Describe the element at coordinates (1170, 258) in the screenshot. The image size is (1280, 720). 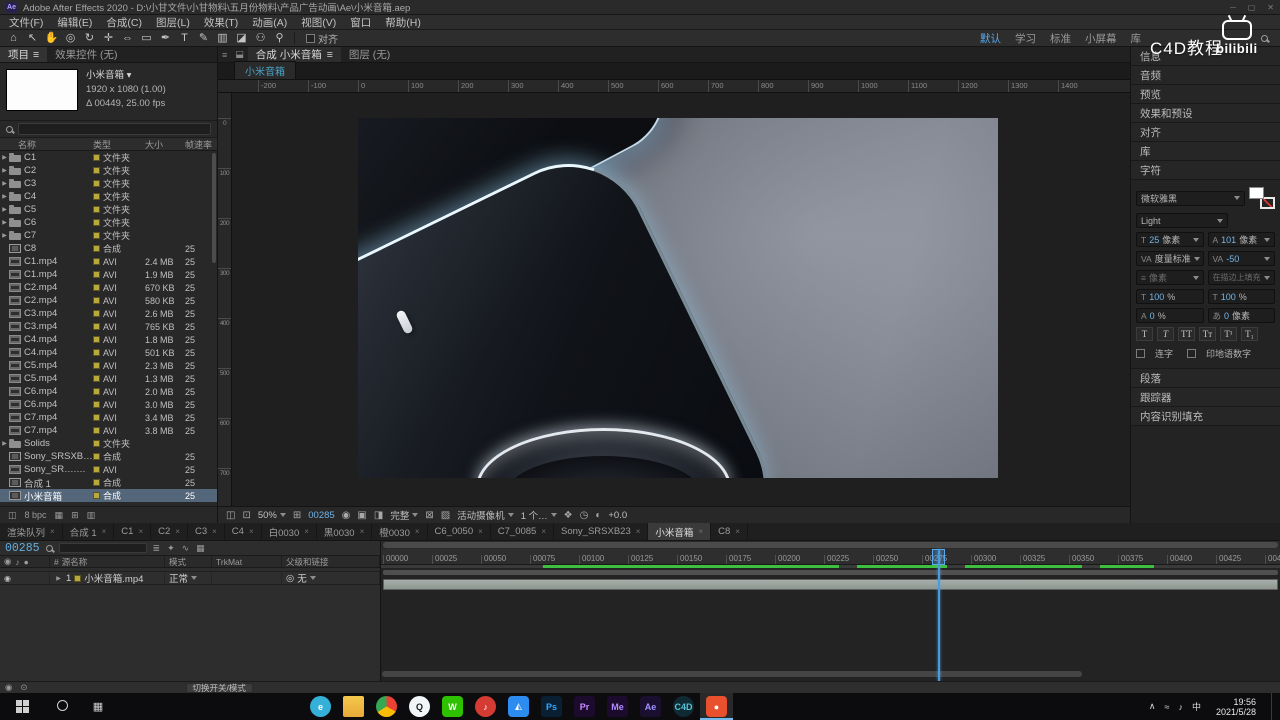
I see `kerning-select: VA 度量标准` at that location.